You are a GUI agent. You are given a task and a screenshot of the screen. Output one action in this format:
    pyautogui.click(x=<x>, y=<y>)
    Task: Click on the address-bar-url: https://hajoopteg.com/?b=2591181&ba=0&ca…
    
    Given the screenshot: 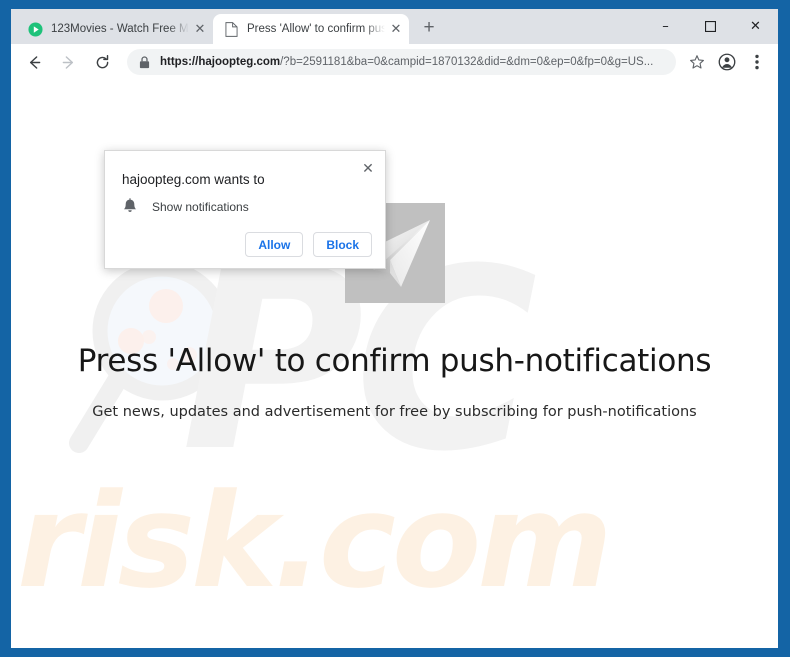 What is the action you would take?
    pyautogui.click(x=406, y=62)
    